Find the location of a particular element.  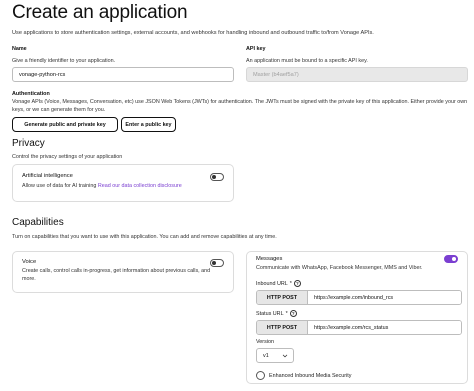

inbound-url-input is located at coordinates (384, 297).